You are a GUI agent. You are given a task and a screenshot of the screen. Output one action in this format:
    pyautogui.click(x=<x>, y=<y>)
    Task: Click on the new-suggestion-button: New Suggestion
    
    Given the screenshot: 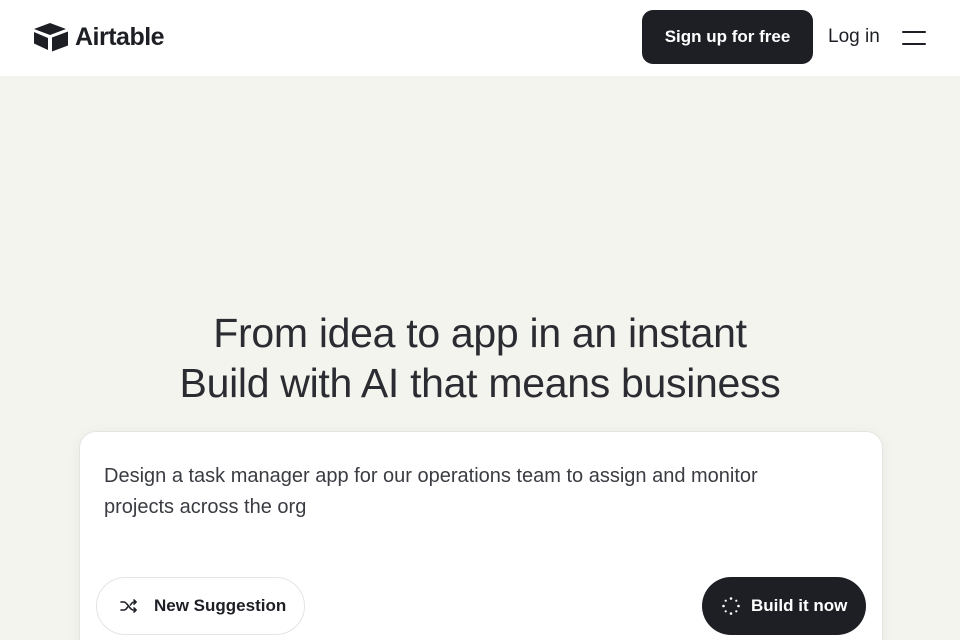 What is the action you would take?
    pyautogui.click(x=200, y=606)
    